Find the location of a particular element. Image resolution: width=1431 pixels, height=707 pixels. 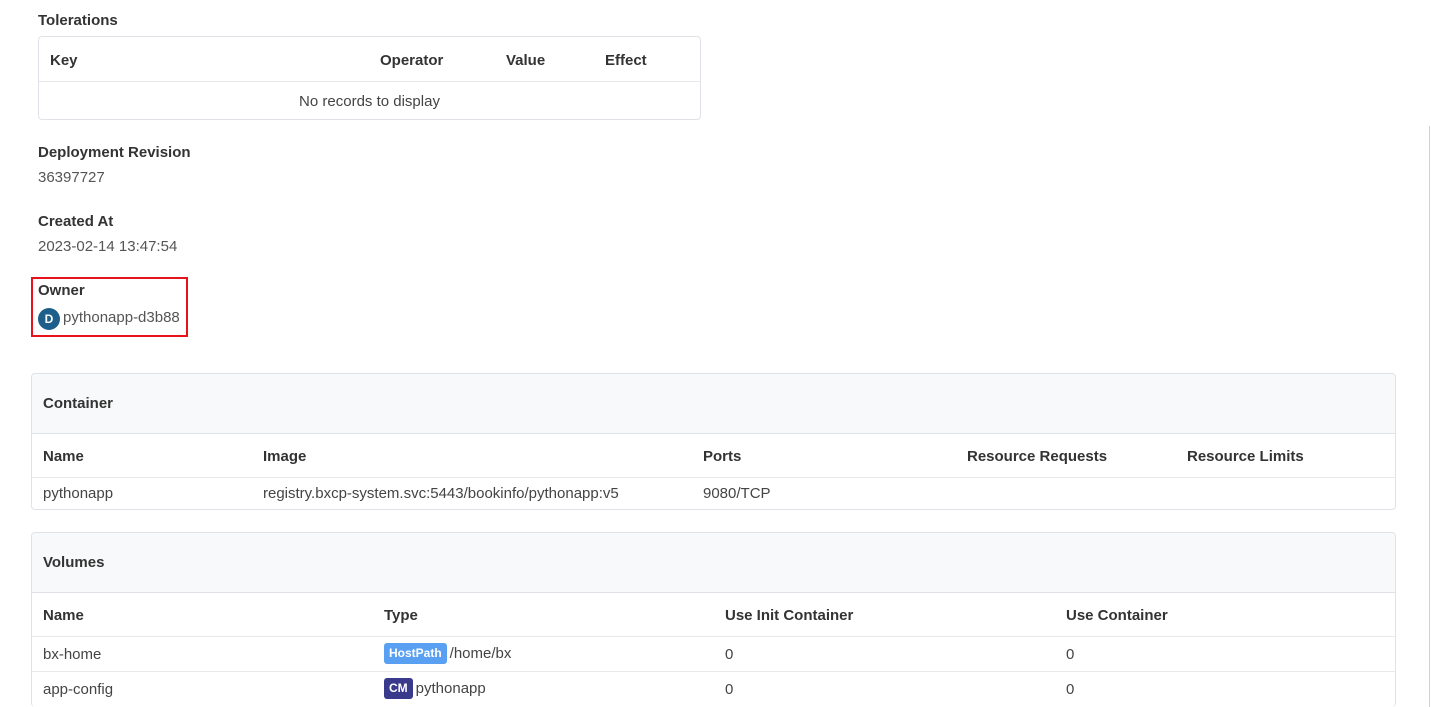

hostpath-tag: HostPath is located at coordinates (415, 653).